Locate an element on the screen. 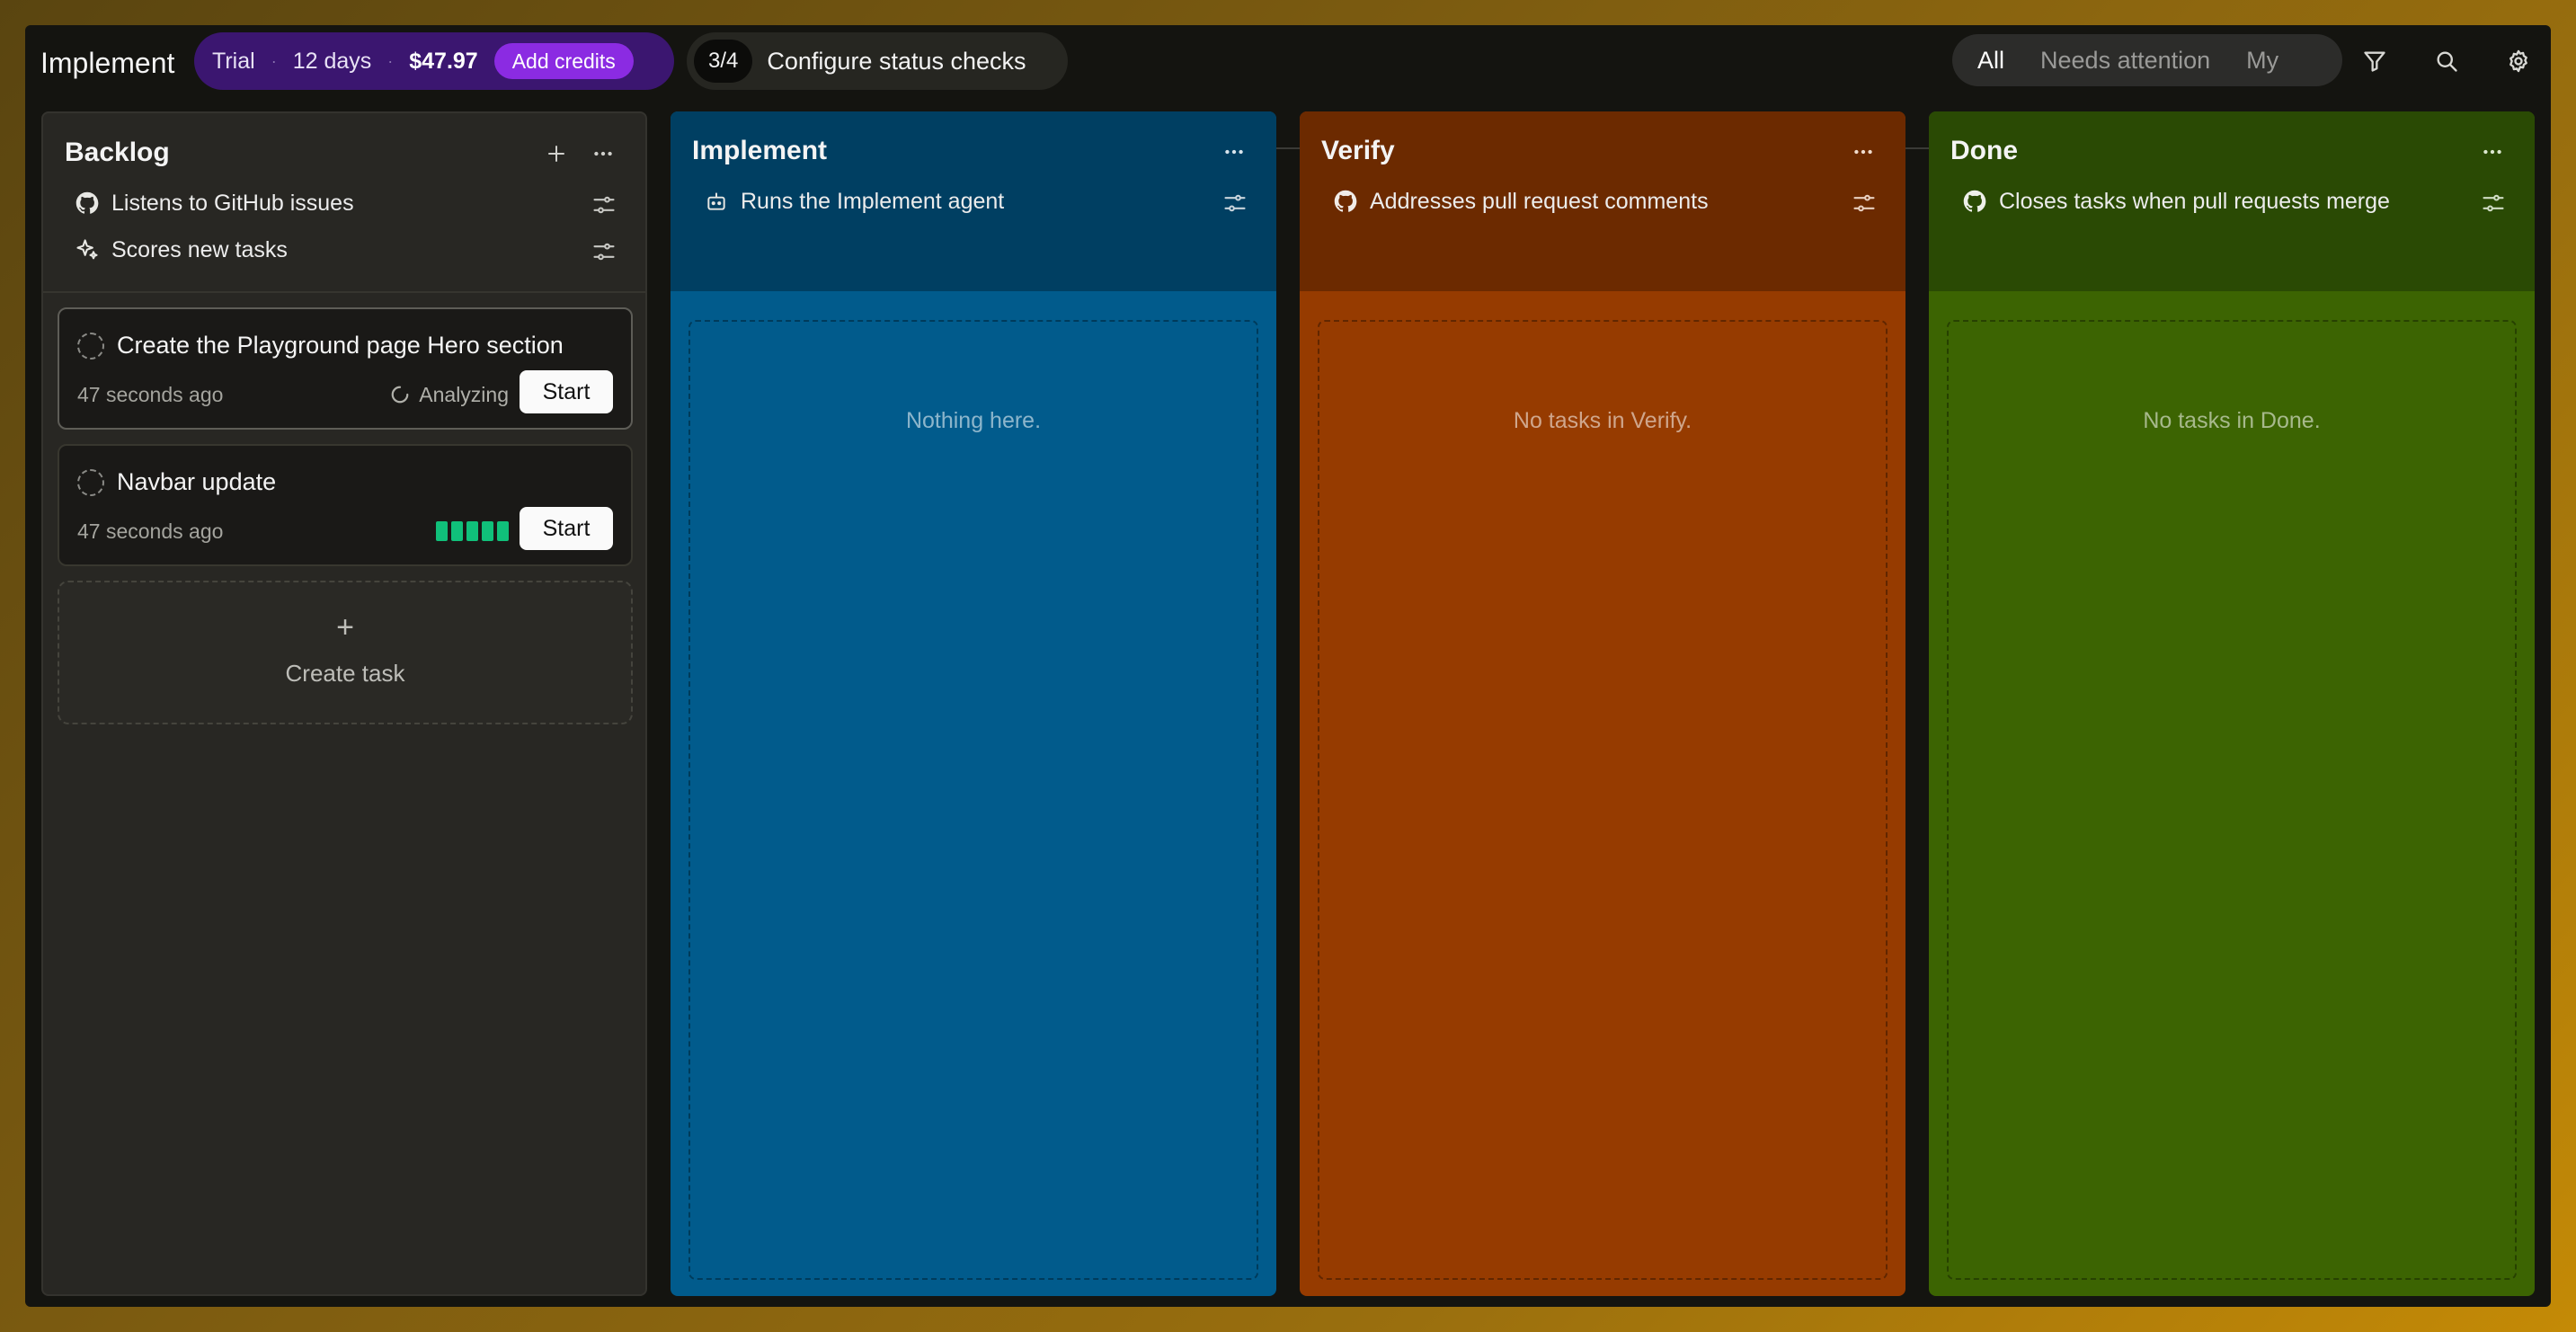  task-title: Navbar update is located at coordinates (197, 481).